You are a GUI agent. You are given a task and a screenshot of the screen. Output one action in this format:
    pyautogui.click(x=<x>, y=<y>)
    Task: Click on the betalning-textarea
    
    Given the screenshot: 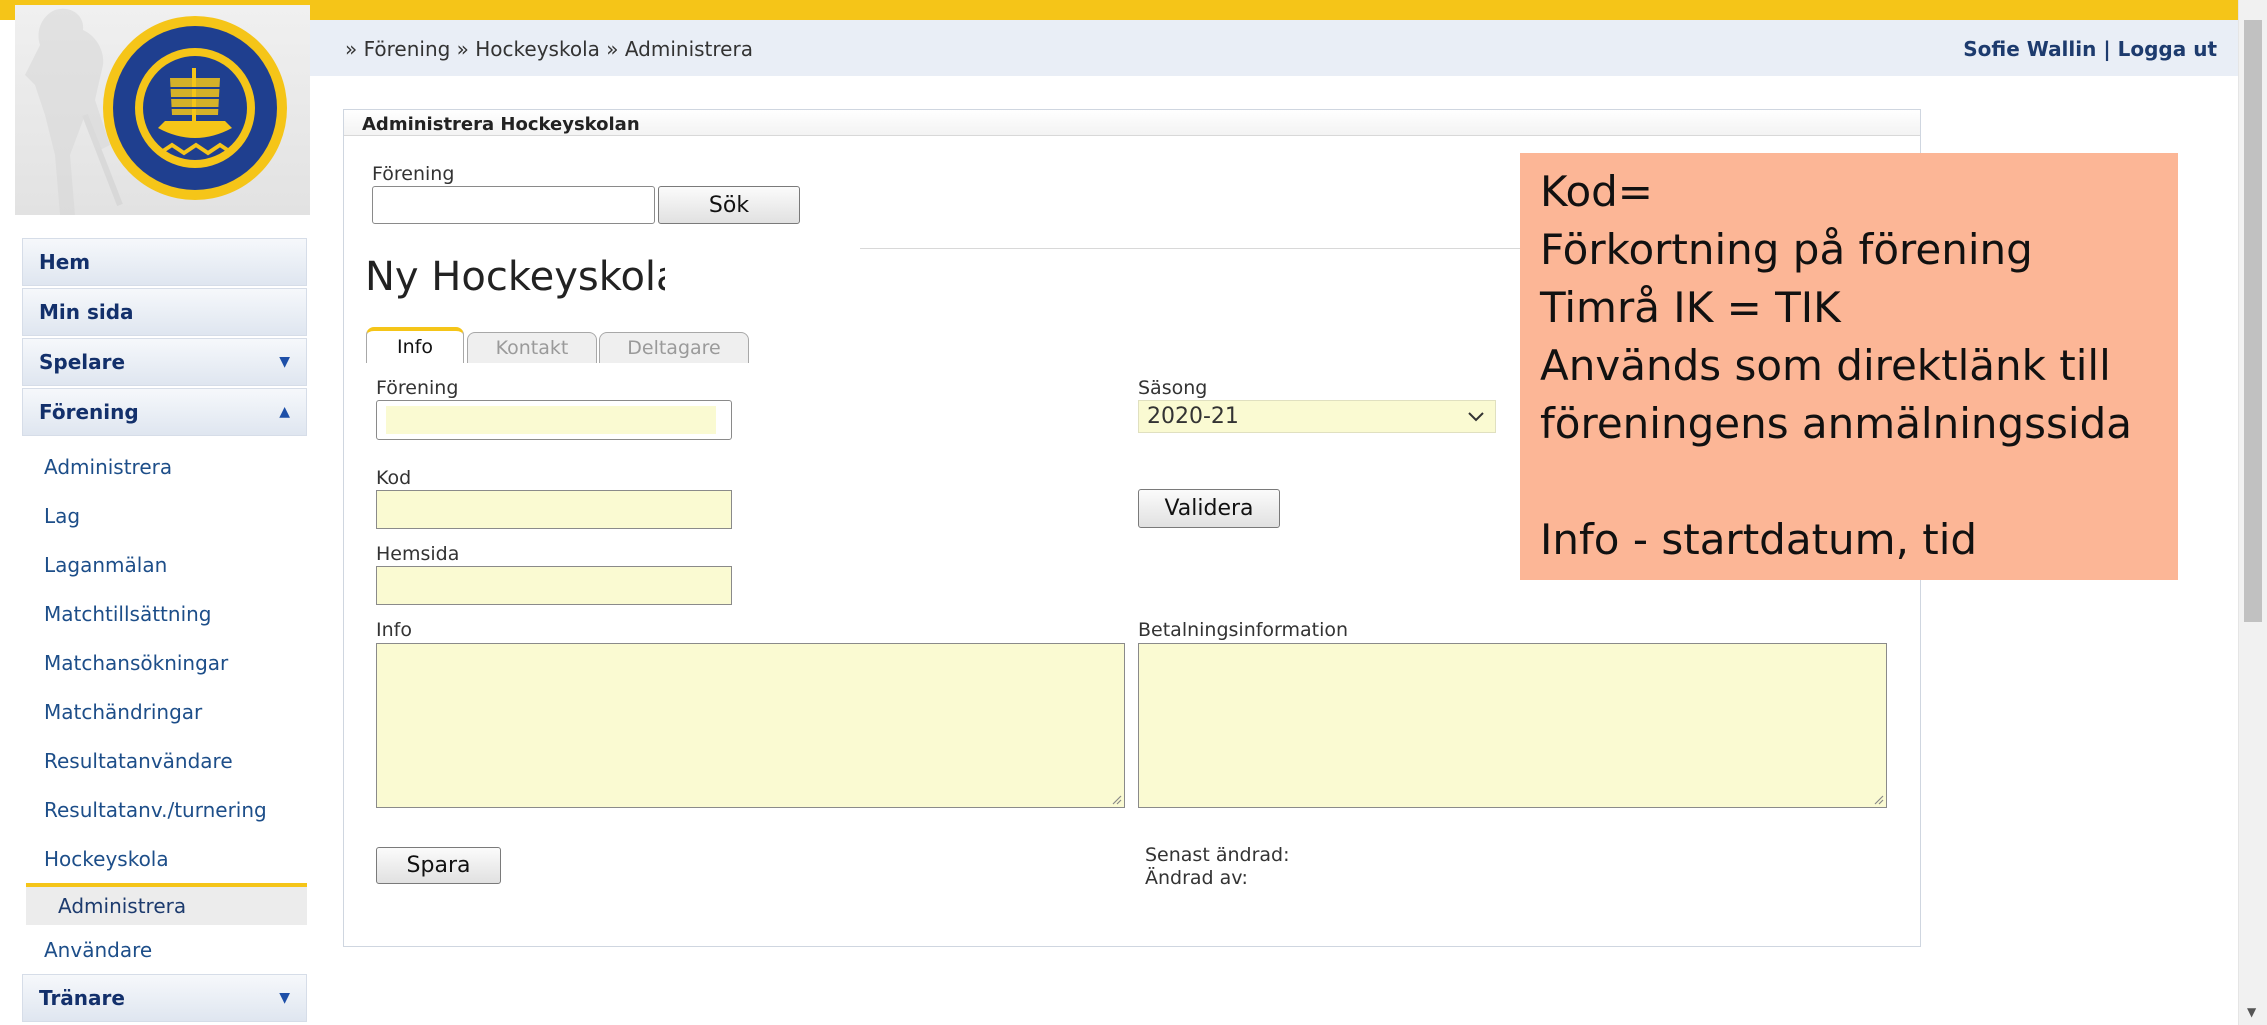 What is the action you would take?
    pyautogui.click(x=1512, y=725)
    